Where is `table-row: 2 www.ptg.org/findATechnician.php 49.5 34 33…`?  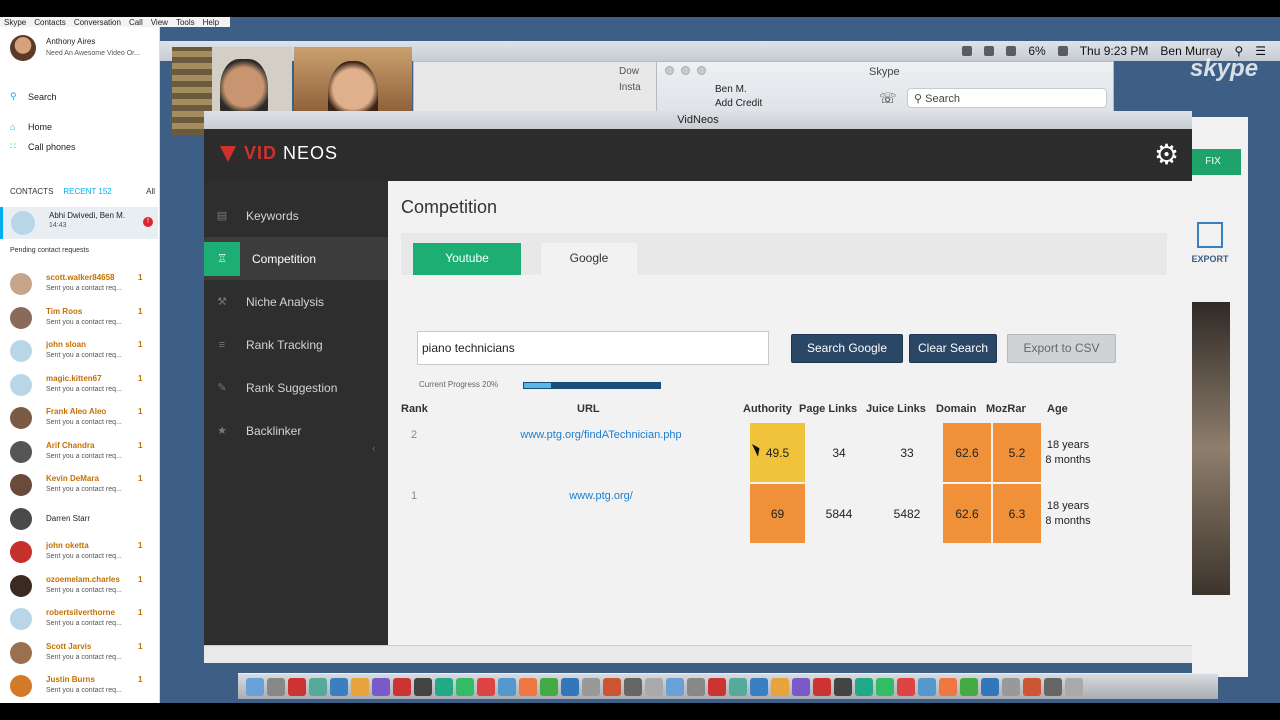 table-row: 2 www.ptg.org/findATechnician.php 49.5 34 33… is located at coordinates (751, 453).